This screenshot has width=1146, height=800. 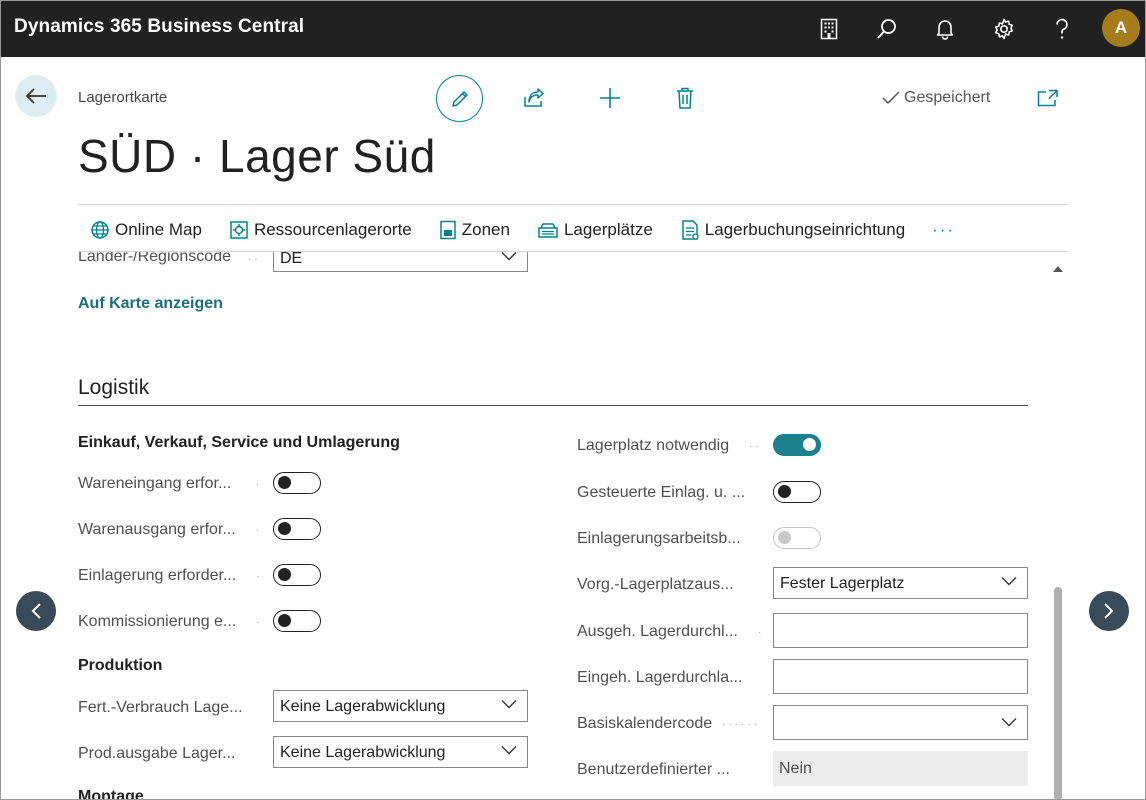 What do you see at coordinates (159, 26) in the screenshot?
I see `app-title: Dynamics 365 Business Central` at bounding box center [159, 26].